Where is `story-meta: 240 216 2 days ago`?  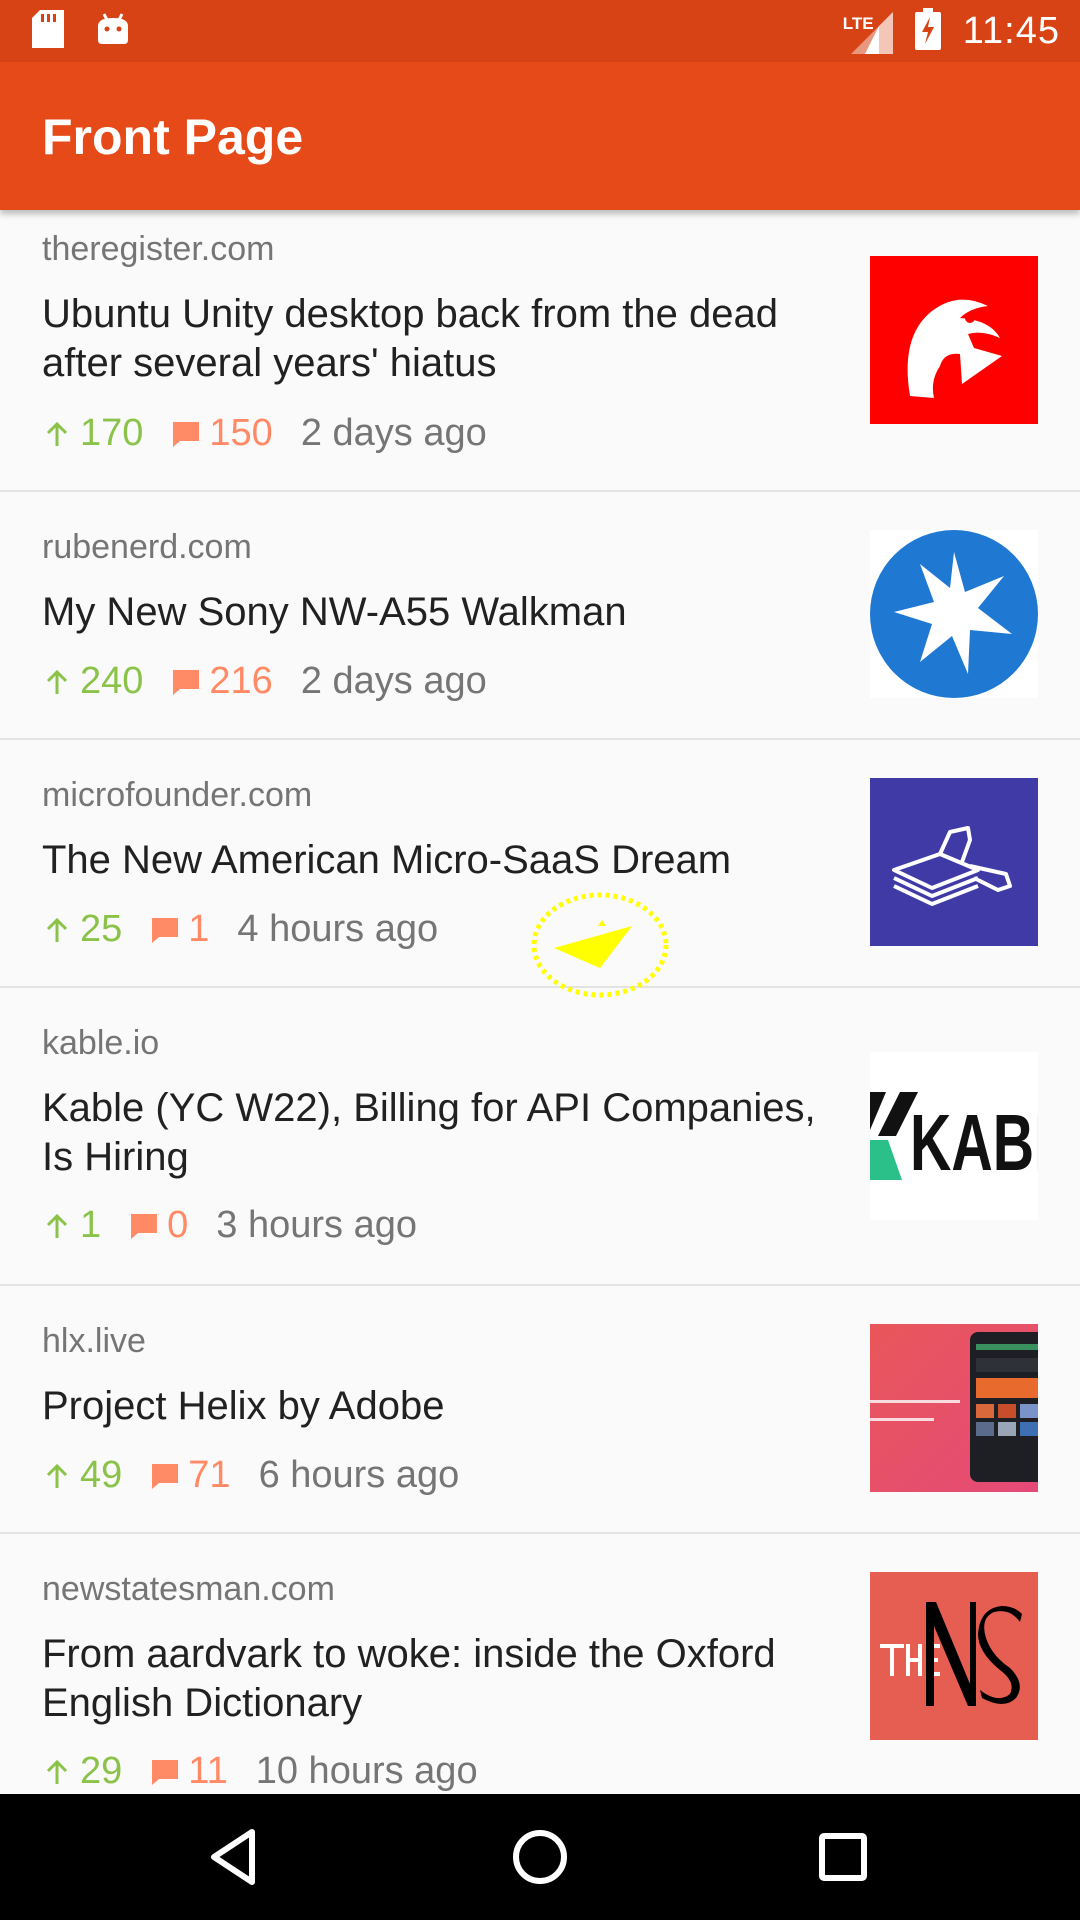
story-meta: 240 216 2 days ago is located at coordinates (264, 681).